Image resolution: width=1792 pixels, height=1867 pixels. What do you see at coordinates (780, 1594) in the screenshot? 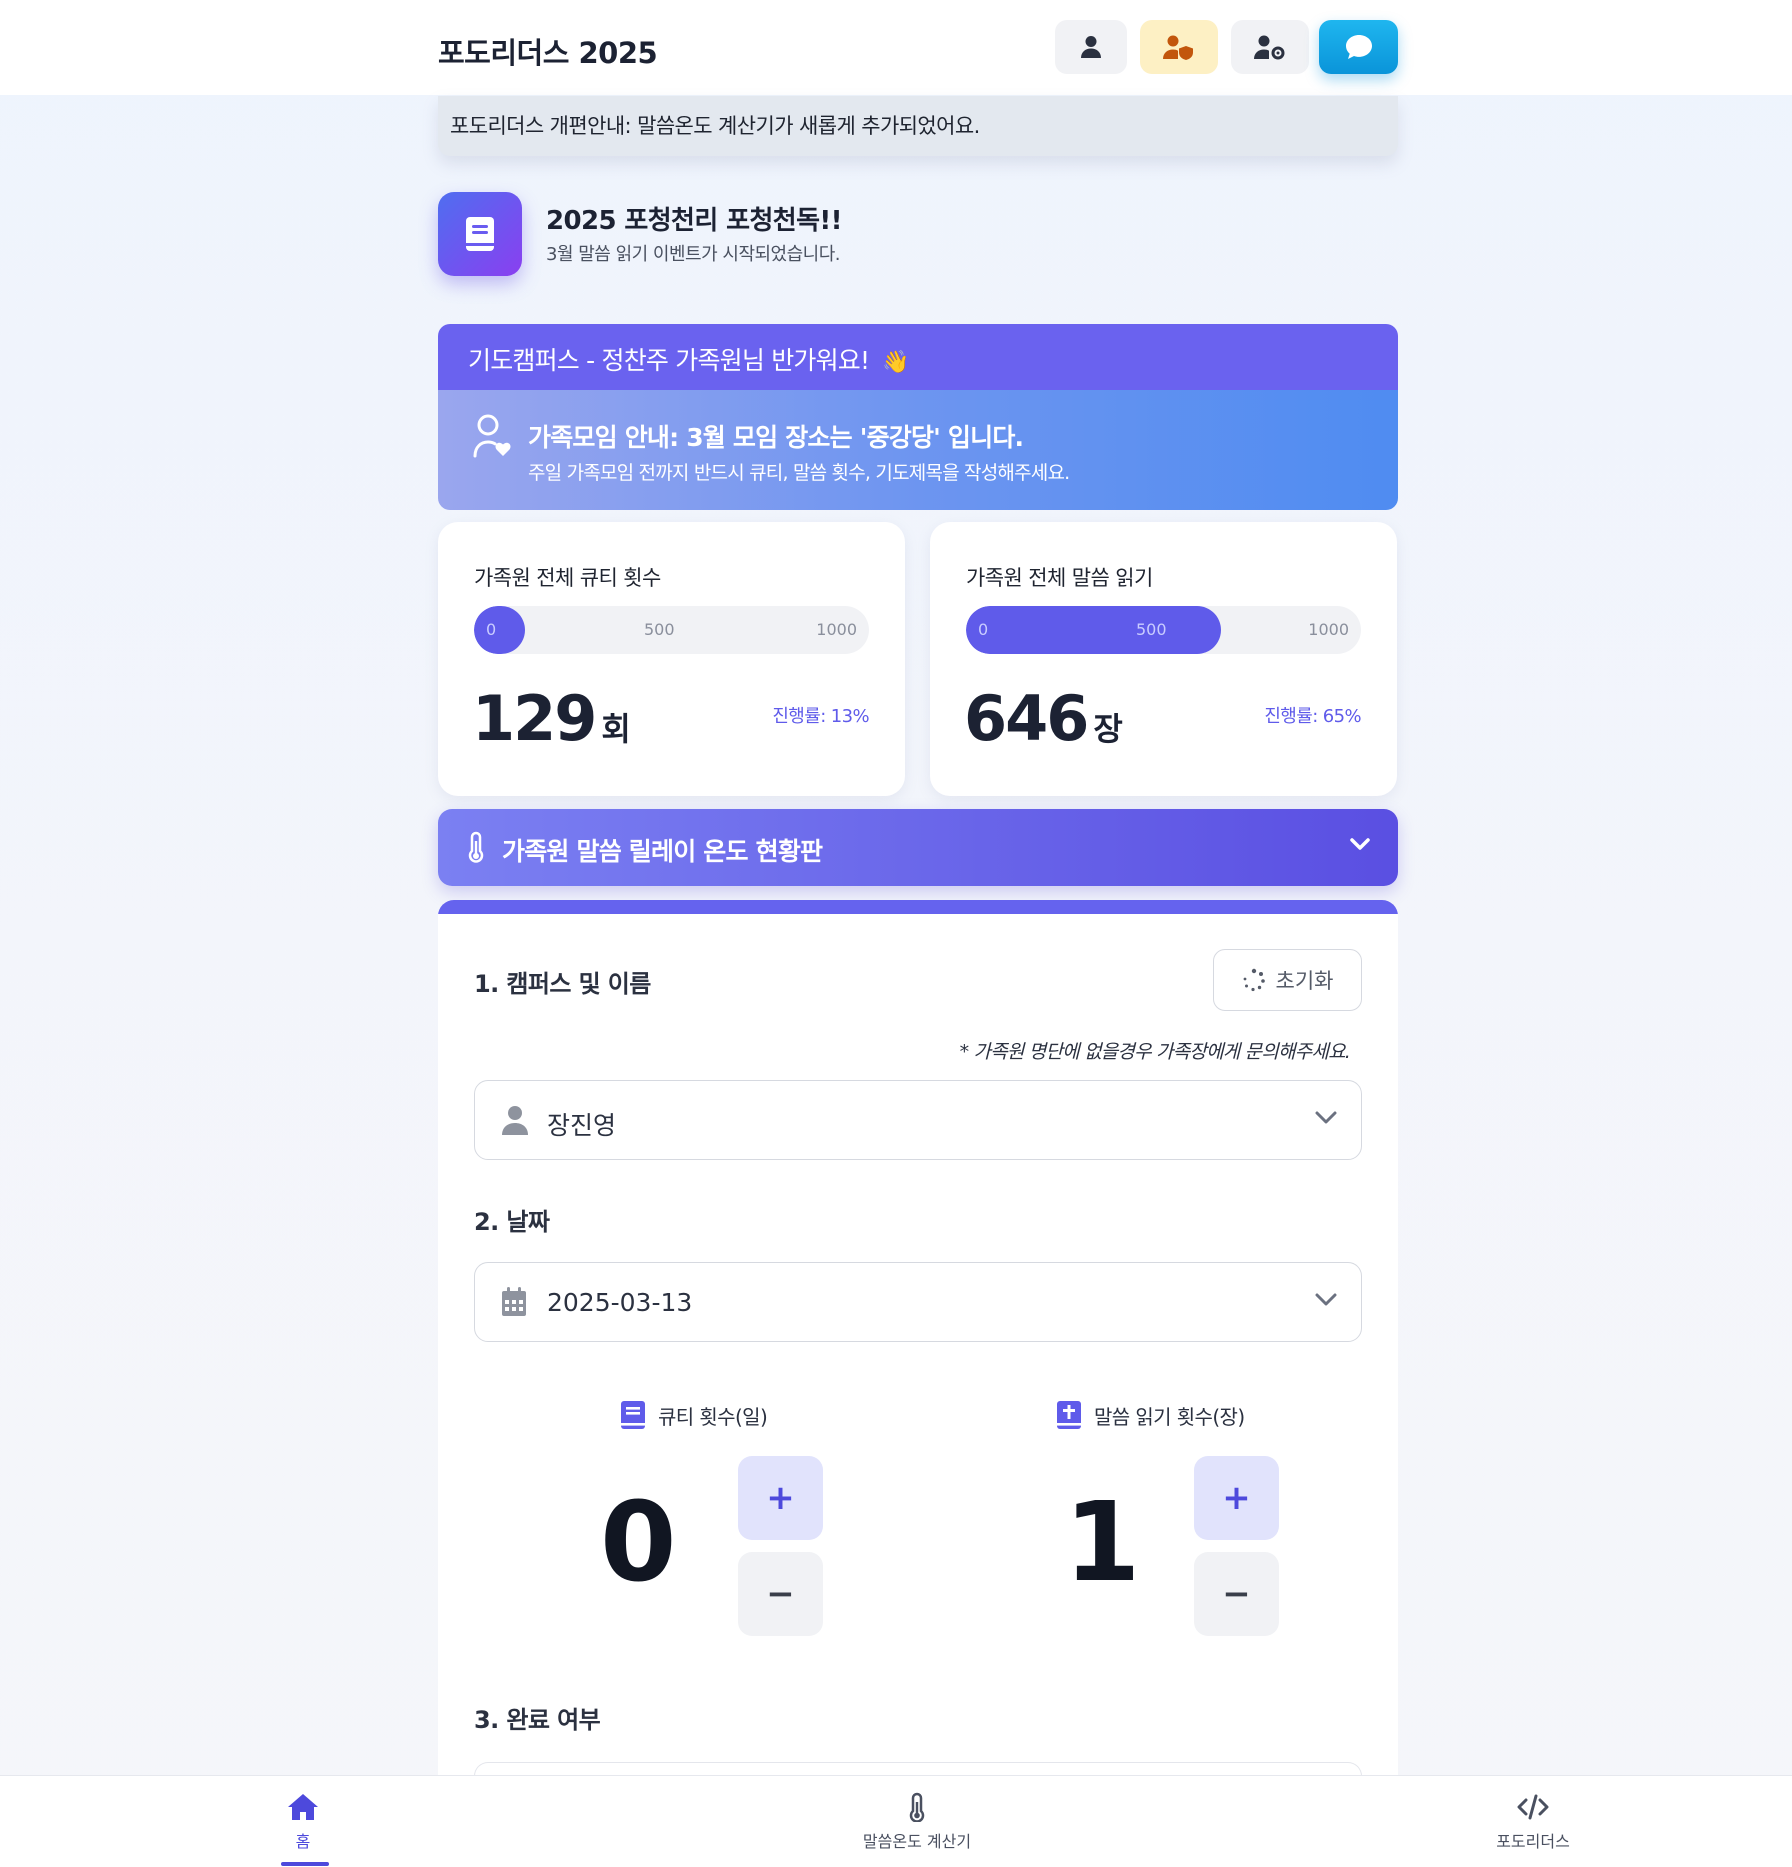
I see `qt-decrement-button: −` at bounding box center [780, 1594].